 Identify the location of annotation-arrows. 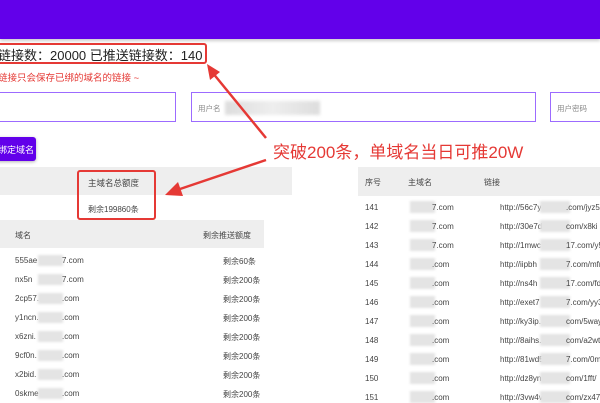
(216, 130).